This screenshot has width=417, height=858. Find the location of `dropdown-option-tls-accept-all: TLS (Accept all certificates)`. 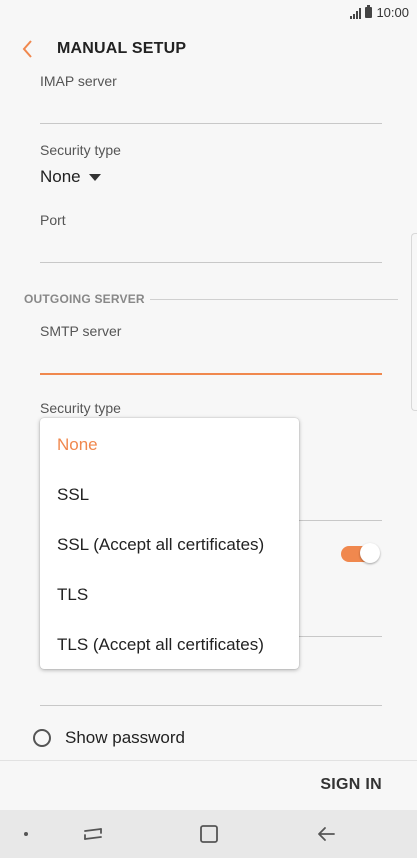

dropdown-option-tls-accept-all: TLS (Accept all certificates) is located at coordinates (160, 645).